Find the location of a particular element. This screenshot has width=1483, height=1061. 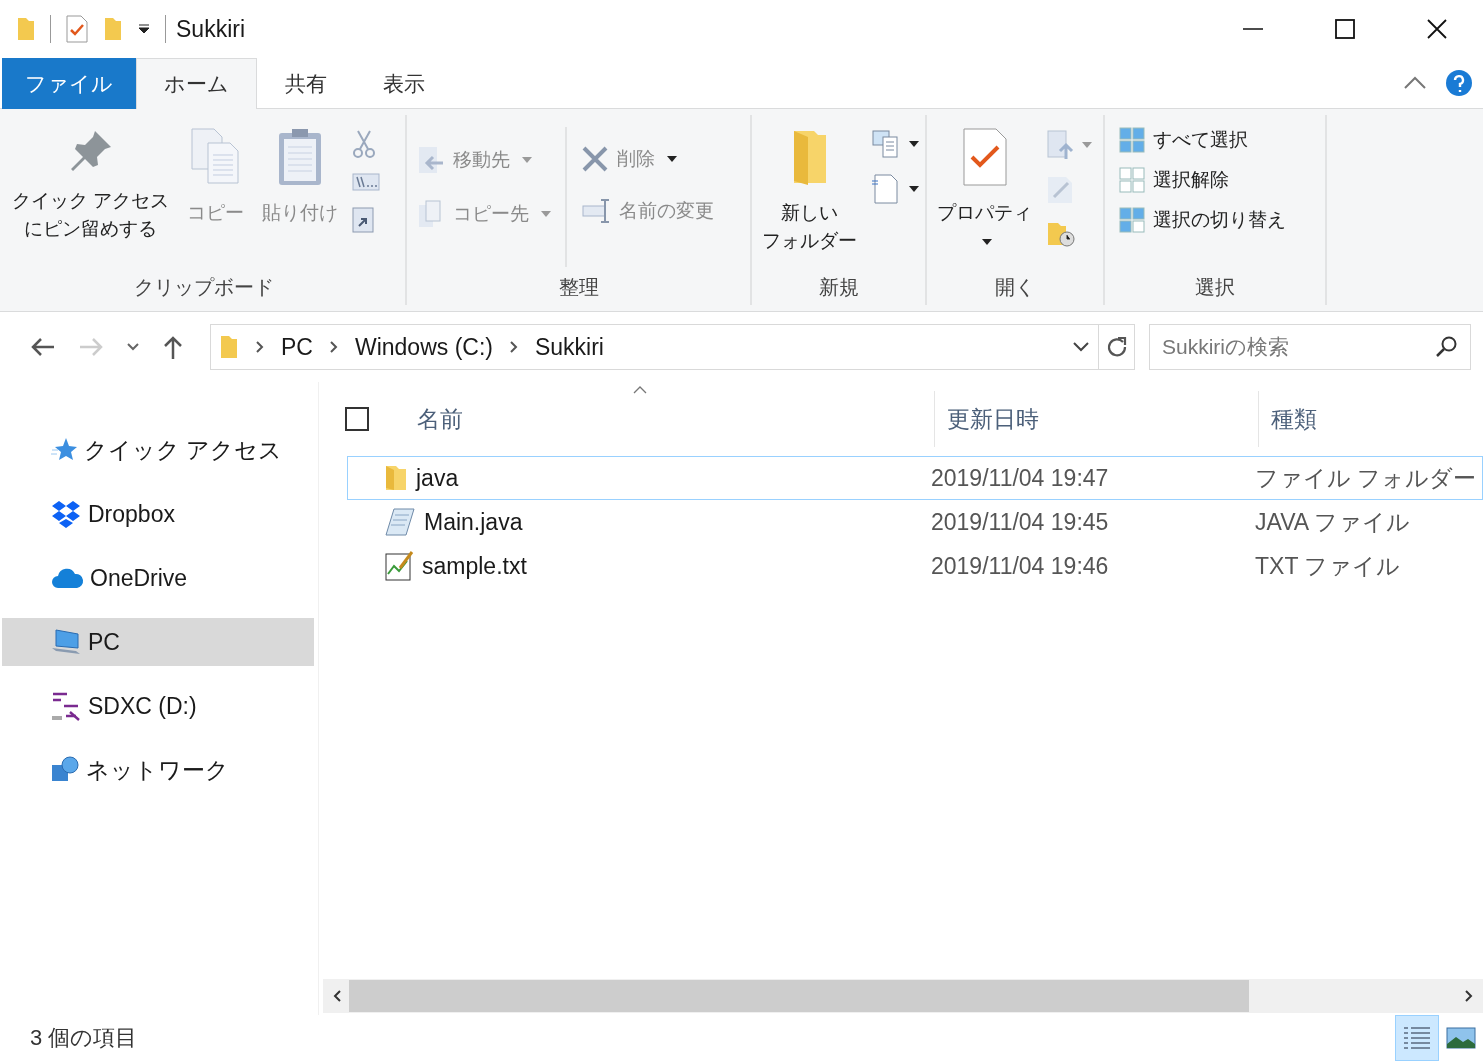

group-label: 選択 is located at coordinates (1215, 287).